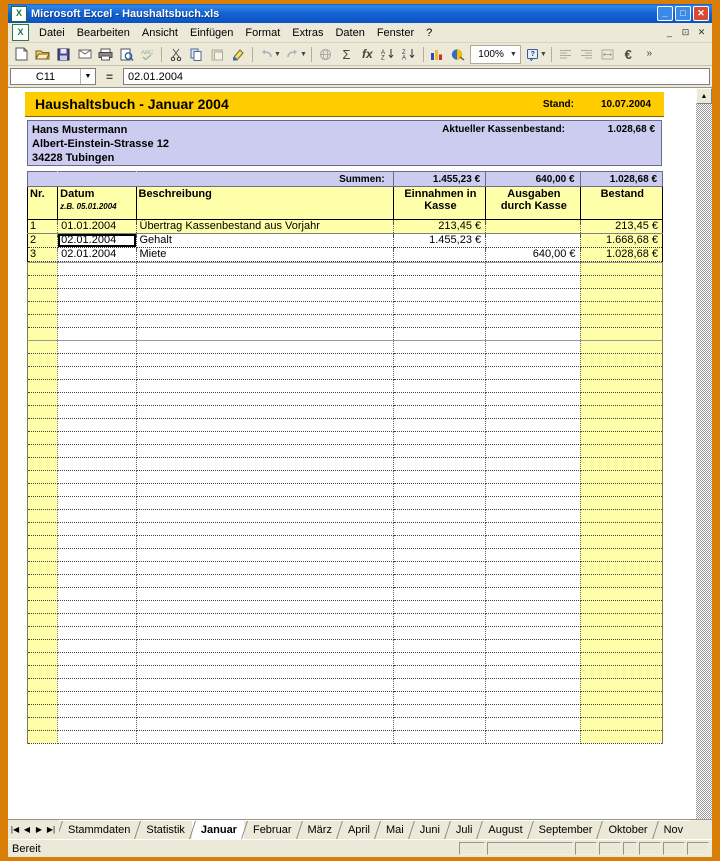 This screenshot has height=861, width=720. Describe the element at coordinates (105, 54) in the screenshot. I see `print-icon` at that location.